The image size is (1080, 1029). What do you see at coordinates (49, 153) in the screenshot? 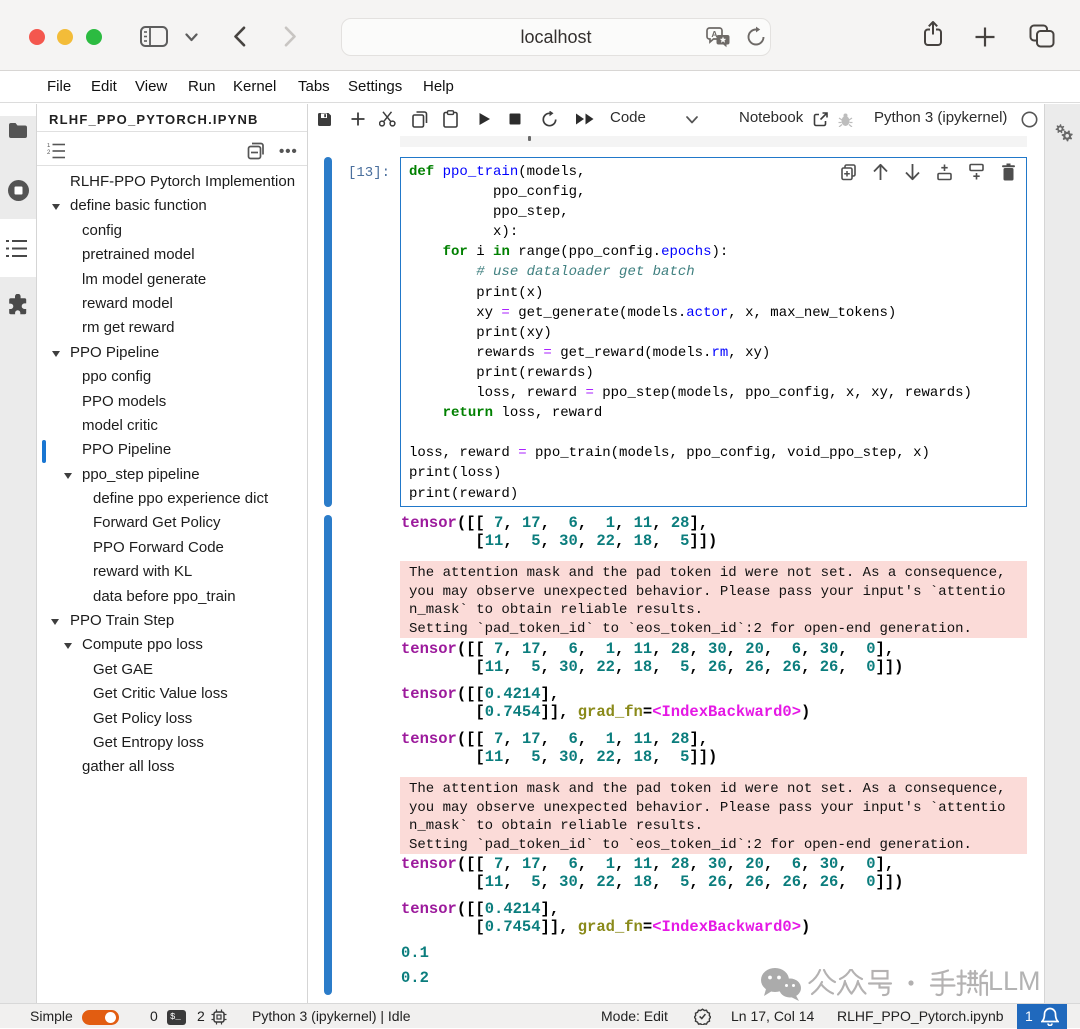
I see `svg-text: 2` at bounding box center [49, 153].